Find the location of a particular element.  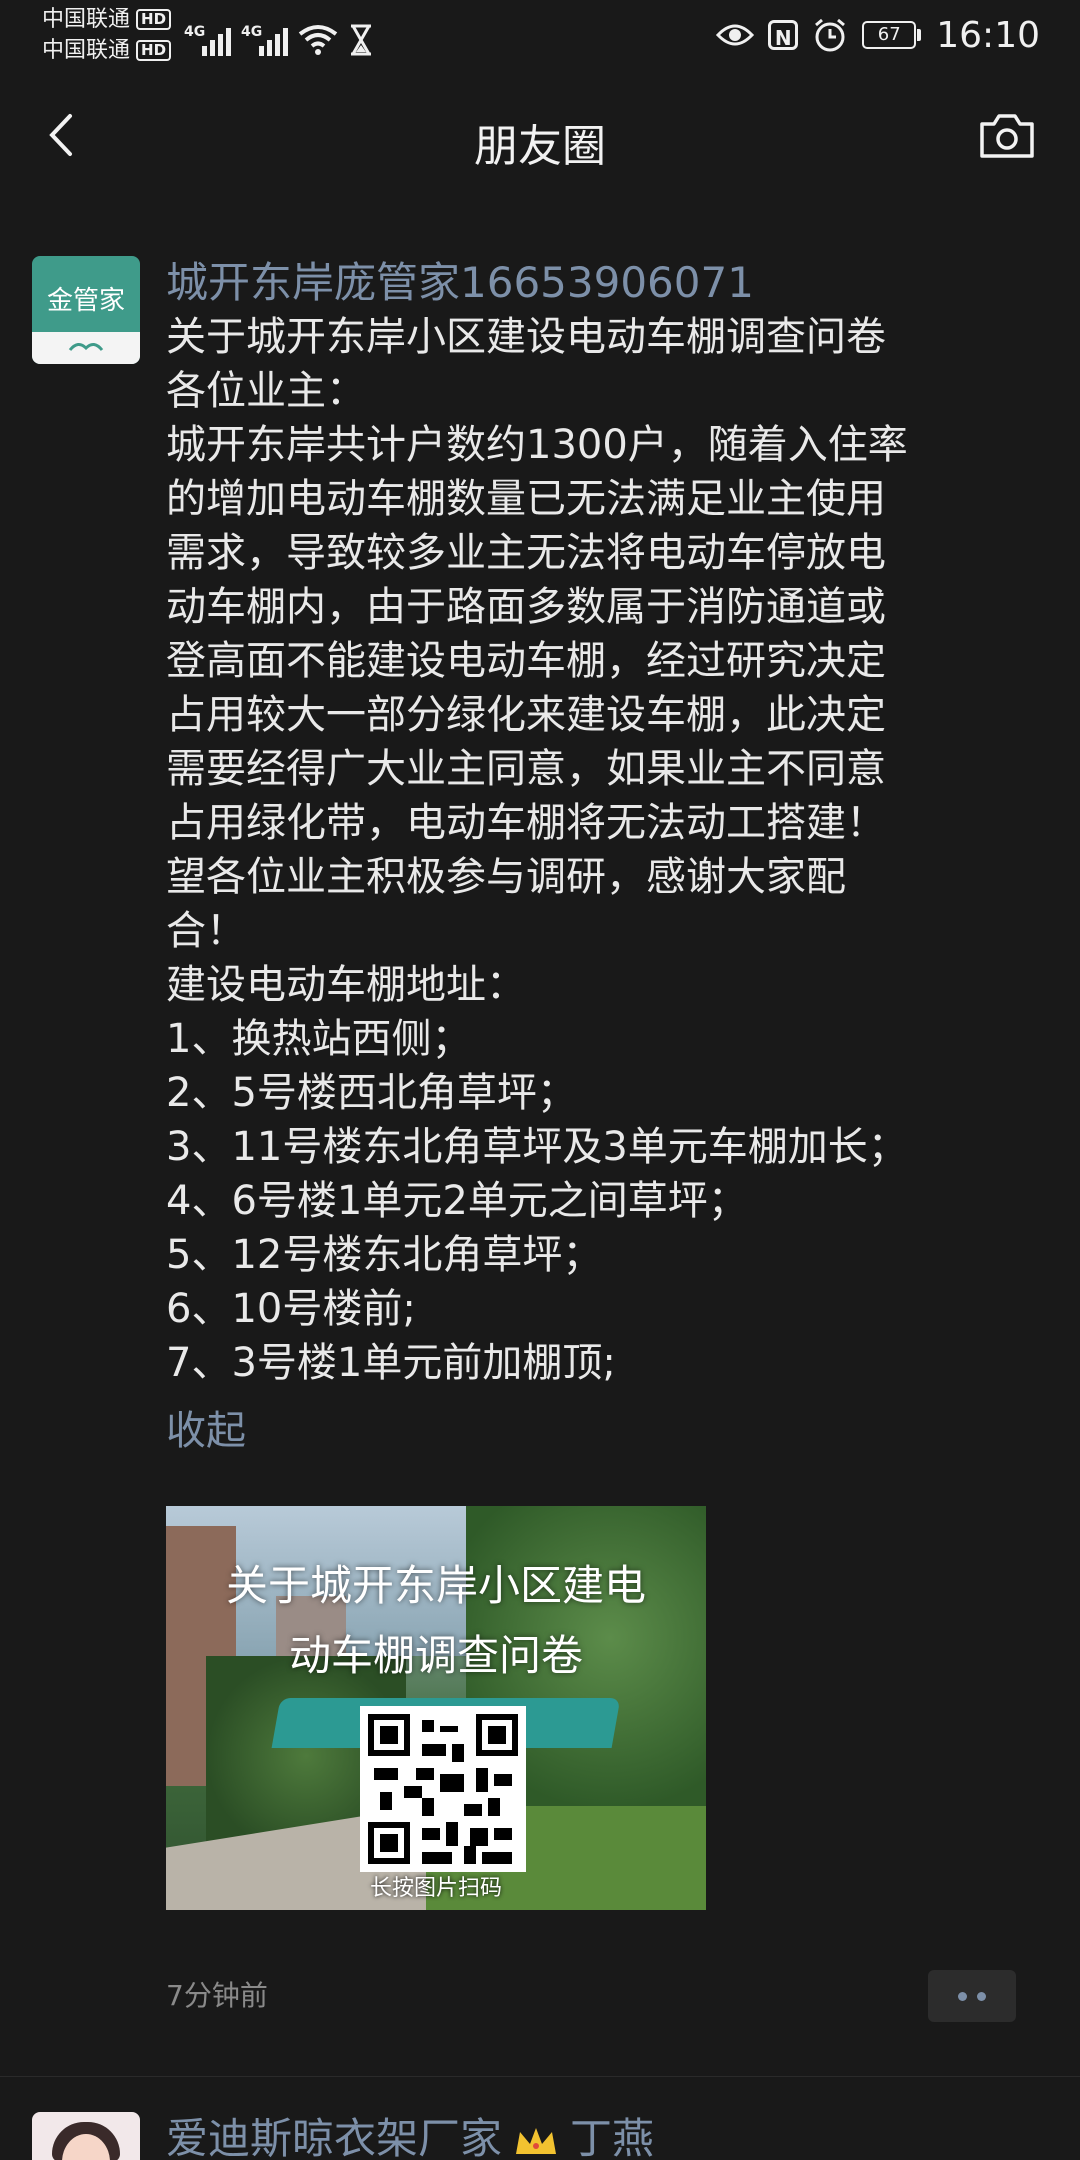

post-divider is located at coordinates (540, 2076).